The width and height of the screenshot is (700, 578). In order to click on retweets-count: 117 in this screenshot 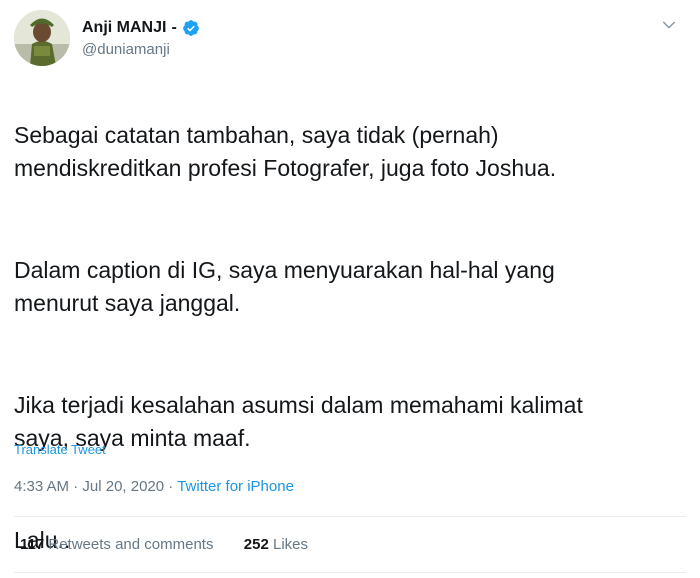, I will do `click(32, 544)`.